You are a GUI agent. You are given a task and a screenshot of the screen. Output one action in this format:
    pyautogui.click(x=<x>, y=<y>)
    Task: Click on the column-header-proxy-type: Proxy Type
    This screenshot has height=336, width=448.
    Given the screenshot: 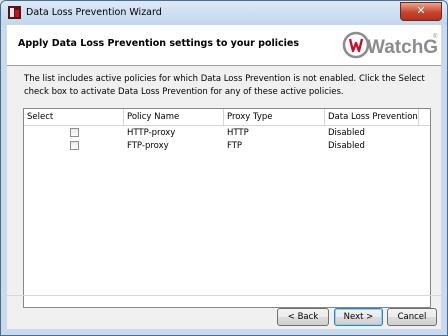 What is the action you would take?
    pyautogui.click(x=274, y=117)
    